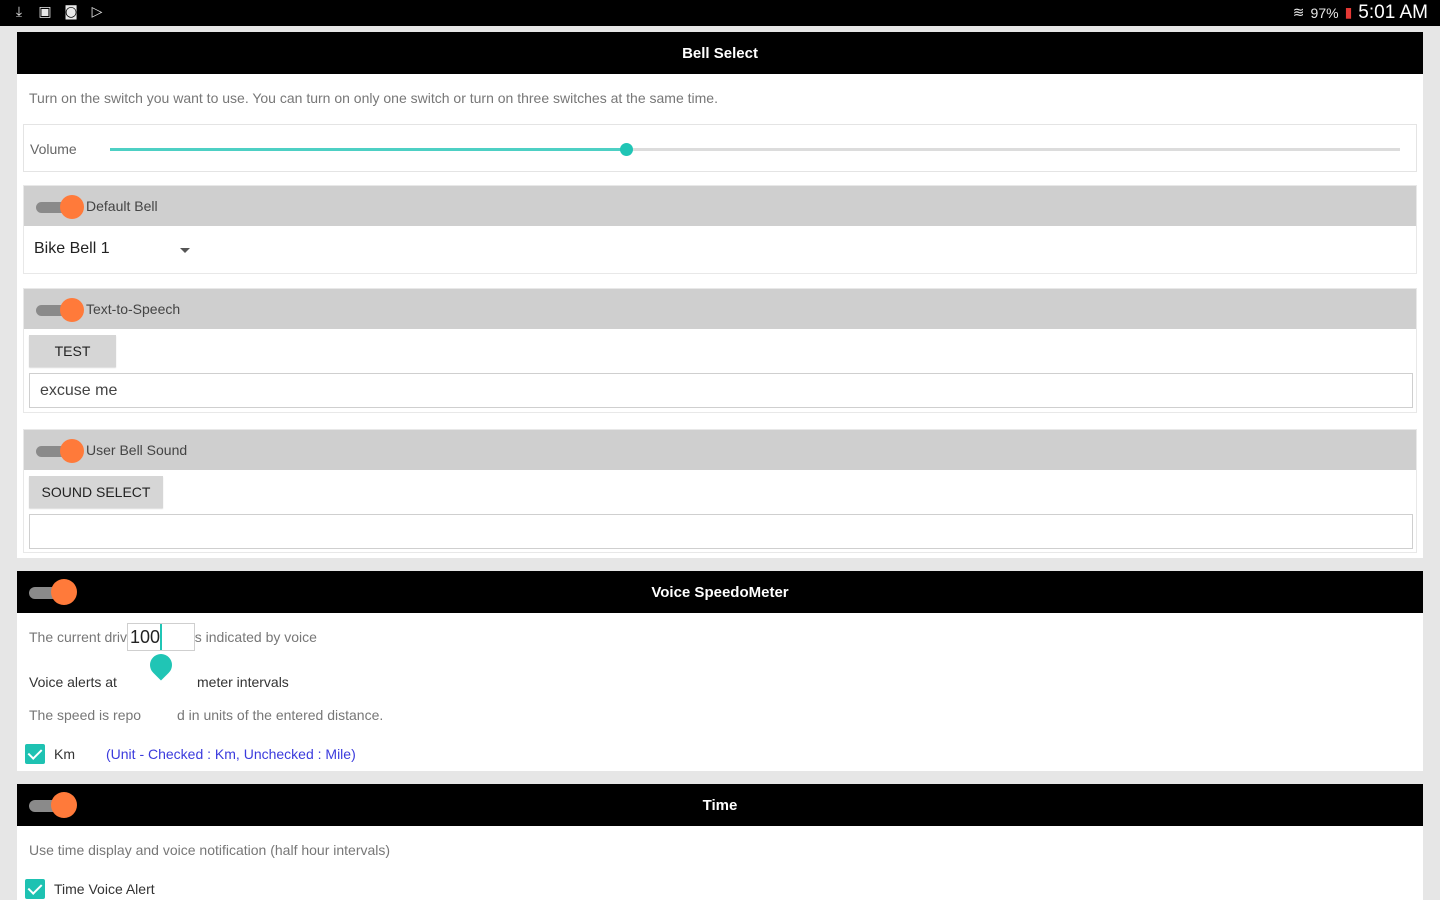 The height and width of the screenshot is (900, 1440). What do you see at coordinates (231, 754) in the screenshot?
I see `unit-hint: (Unit - Checked : Km, Unchecked : Mile)` at bounding box center [231, 754].